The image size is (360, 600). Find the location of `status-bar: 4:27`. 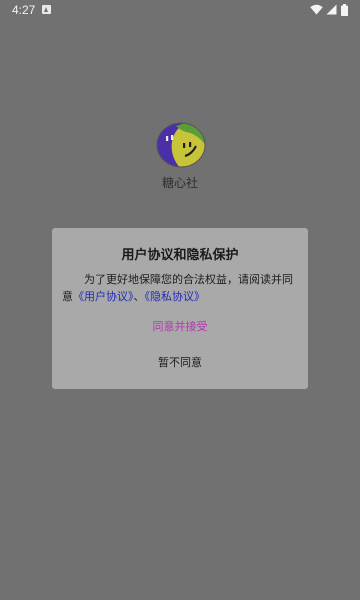

status-bar: 4:27 is located at coordinates (180, 10).